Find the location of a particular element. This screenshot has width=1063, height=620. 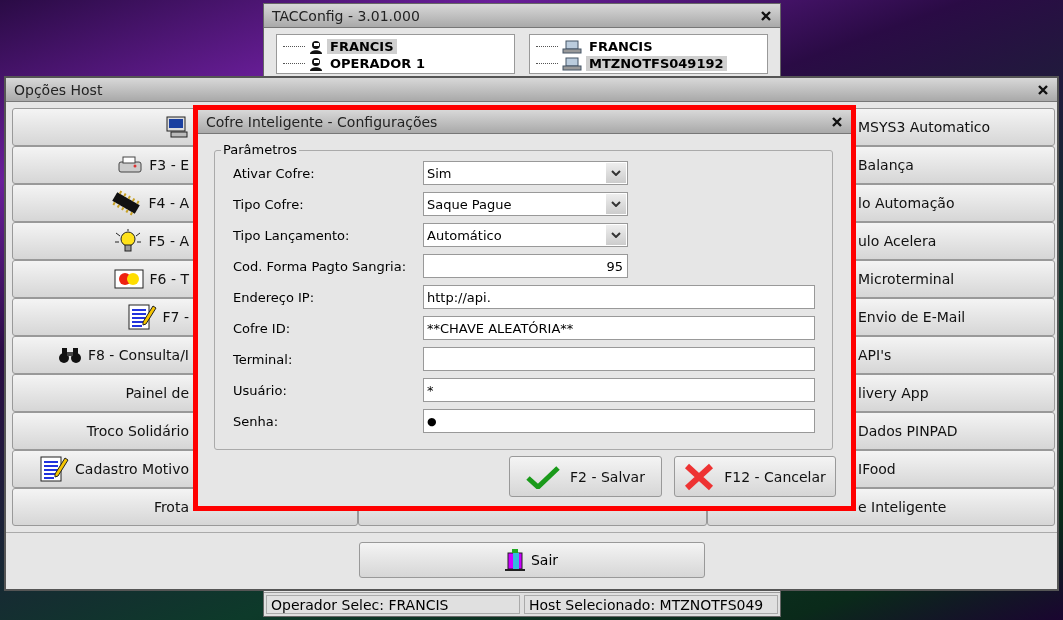

field-label: Terminal: is located at coordinates (263, 359).